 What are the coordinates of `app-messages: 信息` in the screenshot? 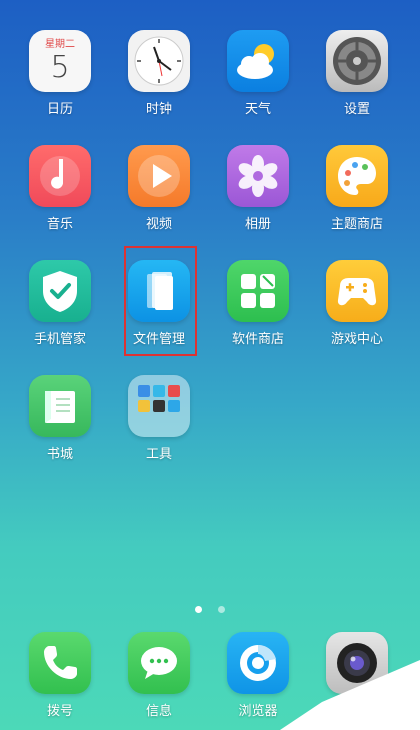 It's located at (159, 675).